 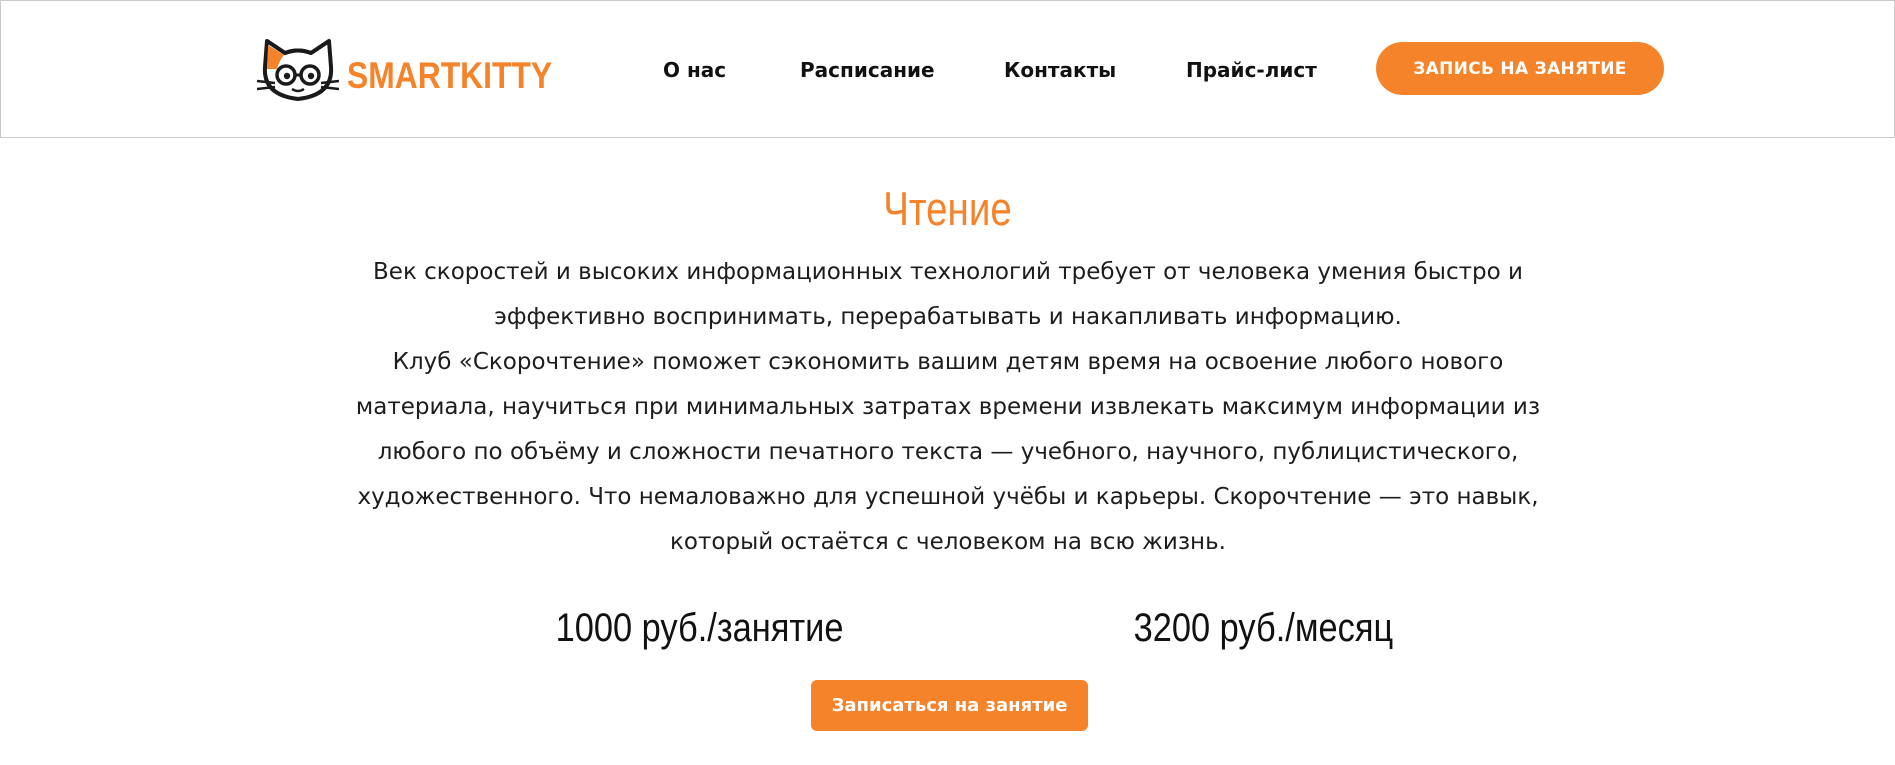 What do you see at coordinates (1520, 68) in the screenshot?
I see `signup-header-button: ЗАПИСЬ НА ЗАНЯТИЕ` at bounding box center [1520, 68].